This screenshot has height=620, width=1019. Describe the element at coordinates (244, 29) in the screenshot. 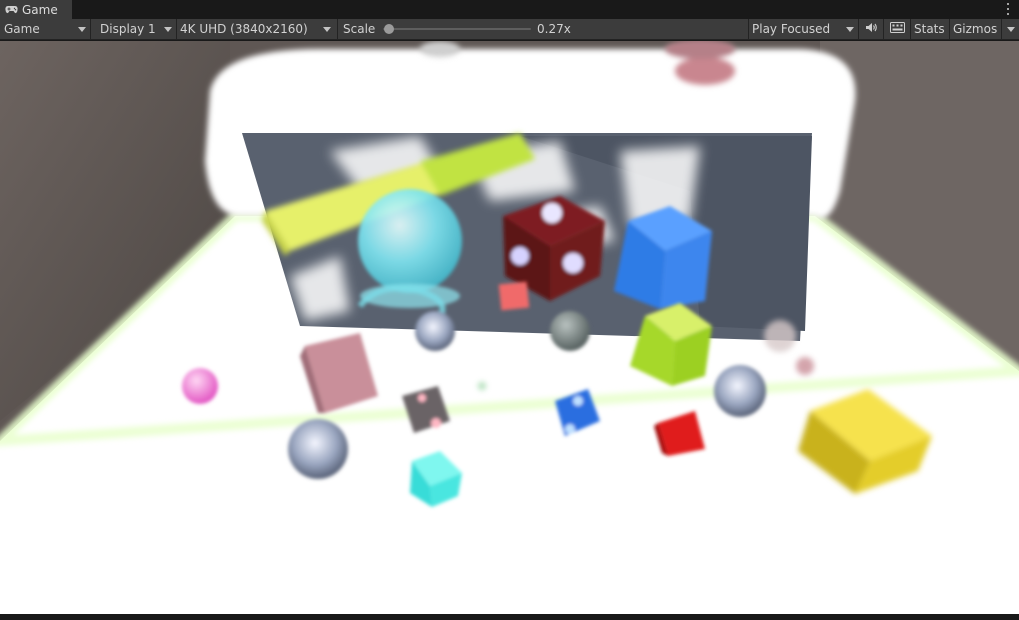

I see `resolution-value: 4K UHD (3840x2160)` at that location.